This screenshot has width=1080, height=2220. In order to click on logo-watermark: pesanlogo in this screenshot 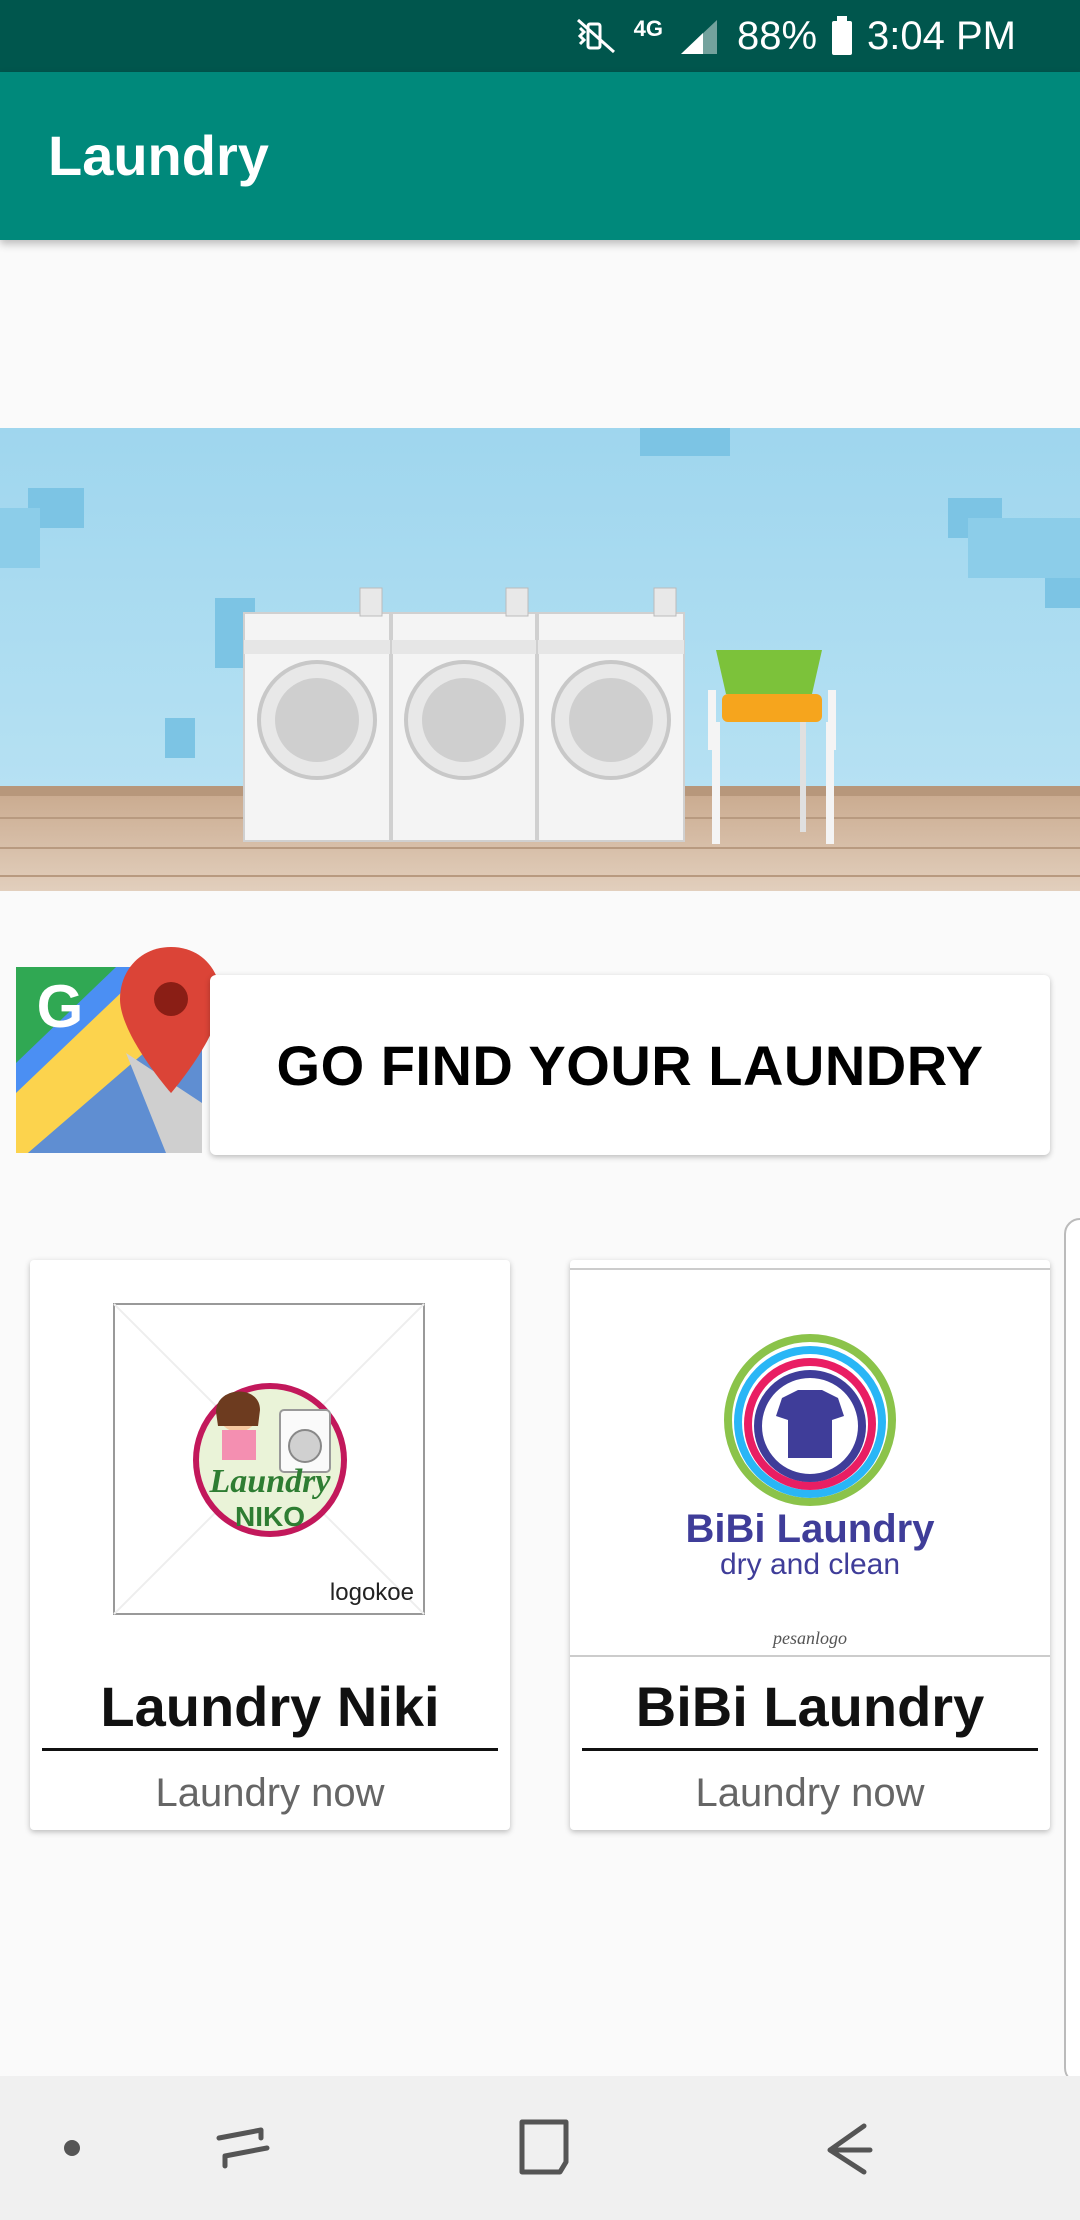, I will do `click(809, 1638)`.